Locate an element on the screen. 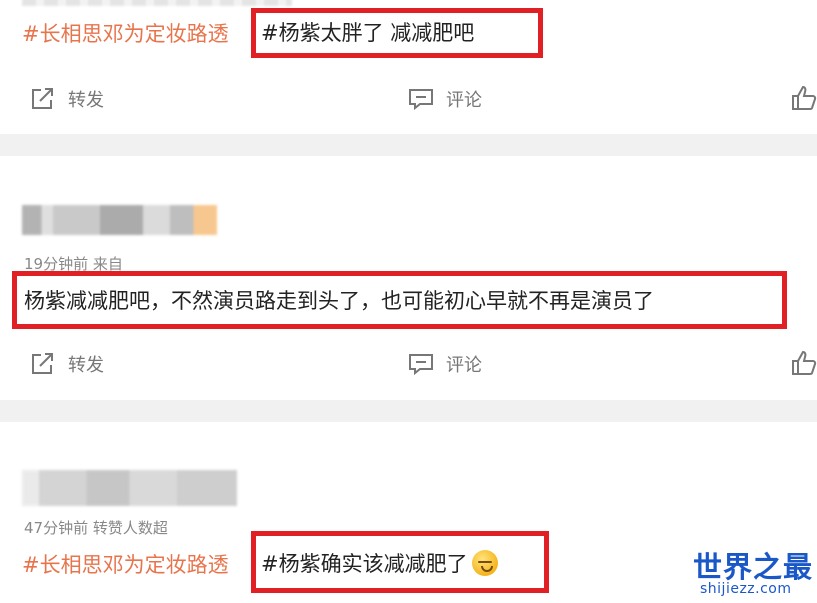  post-text-highlight: 杨紫减减肥吧，不然演员路走到头了，也可能初心早就不再是演员了 is located at coordinates (339, 301).